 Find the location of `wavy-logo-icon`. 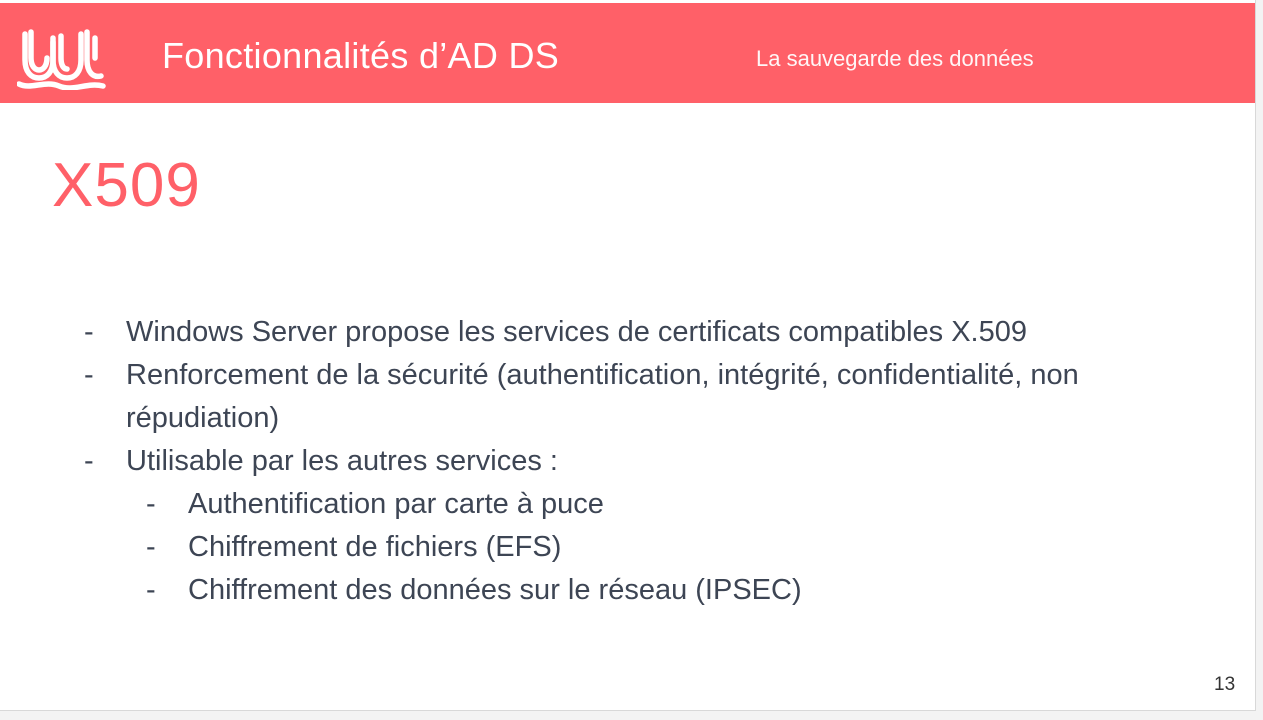

wavy-logo-icon is located at coordinates (61, 59).